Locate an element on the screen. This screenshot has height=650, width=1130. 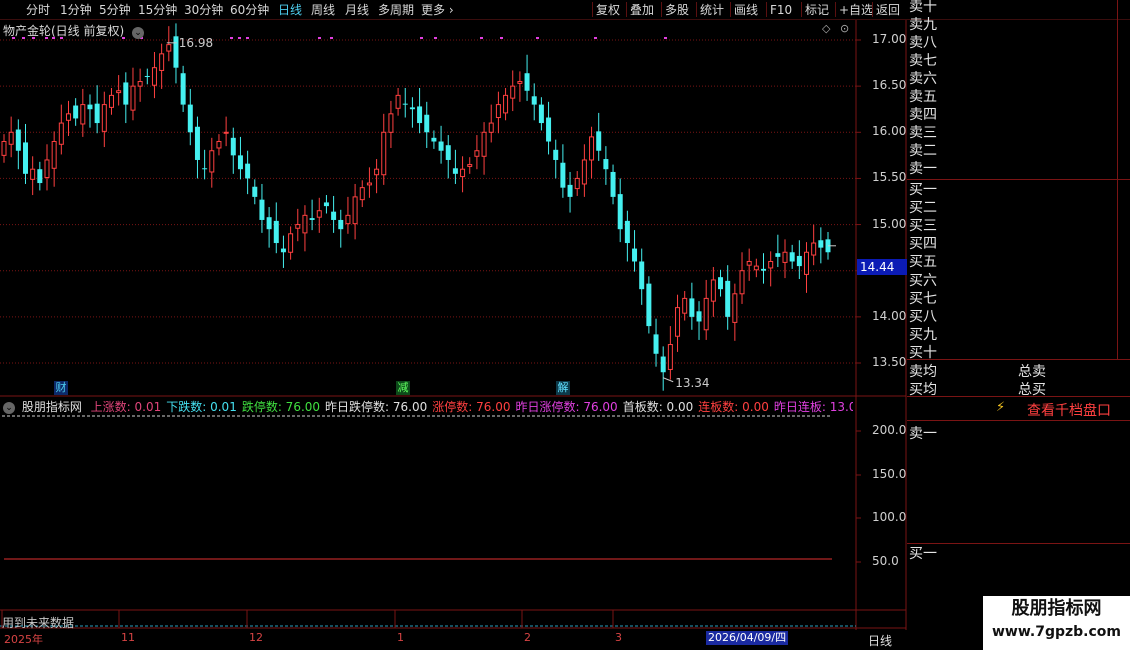
toolbar-tab-9: 多周期 is located at coordinates (396, 10).